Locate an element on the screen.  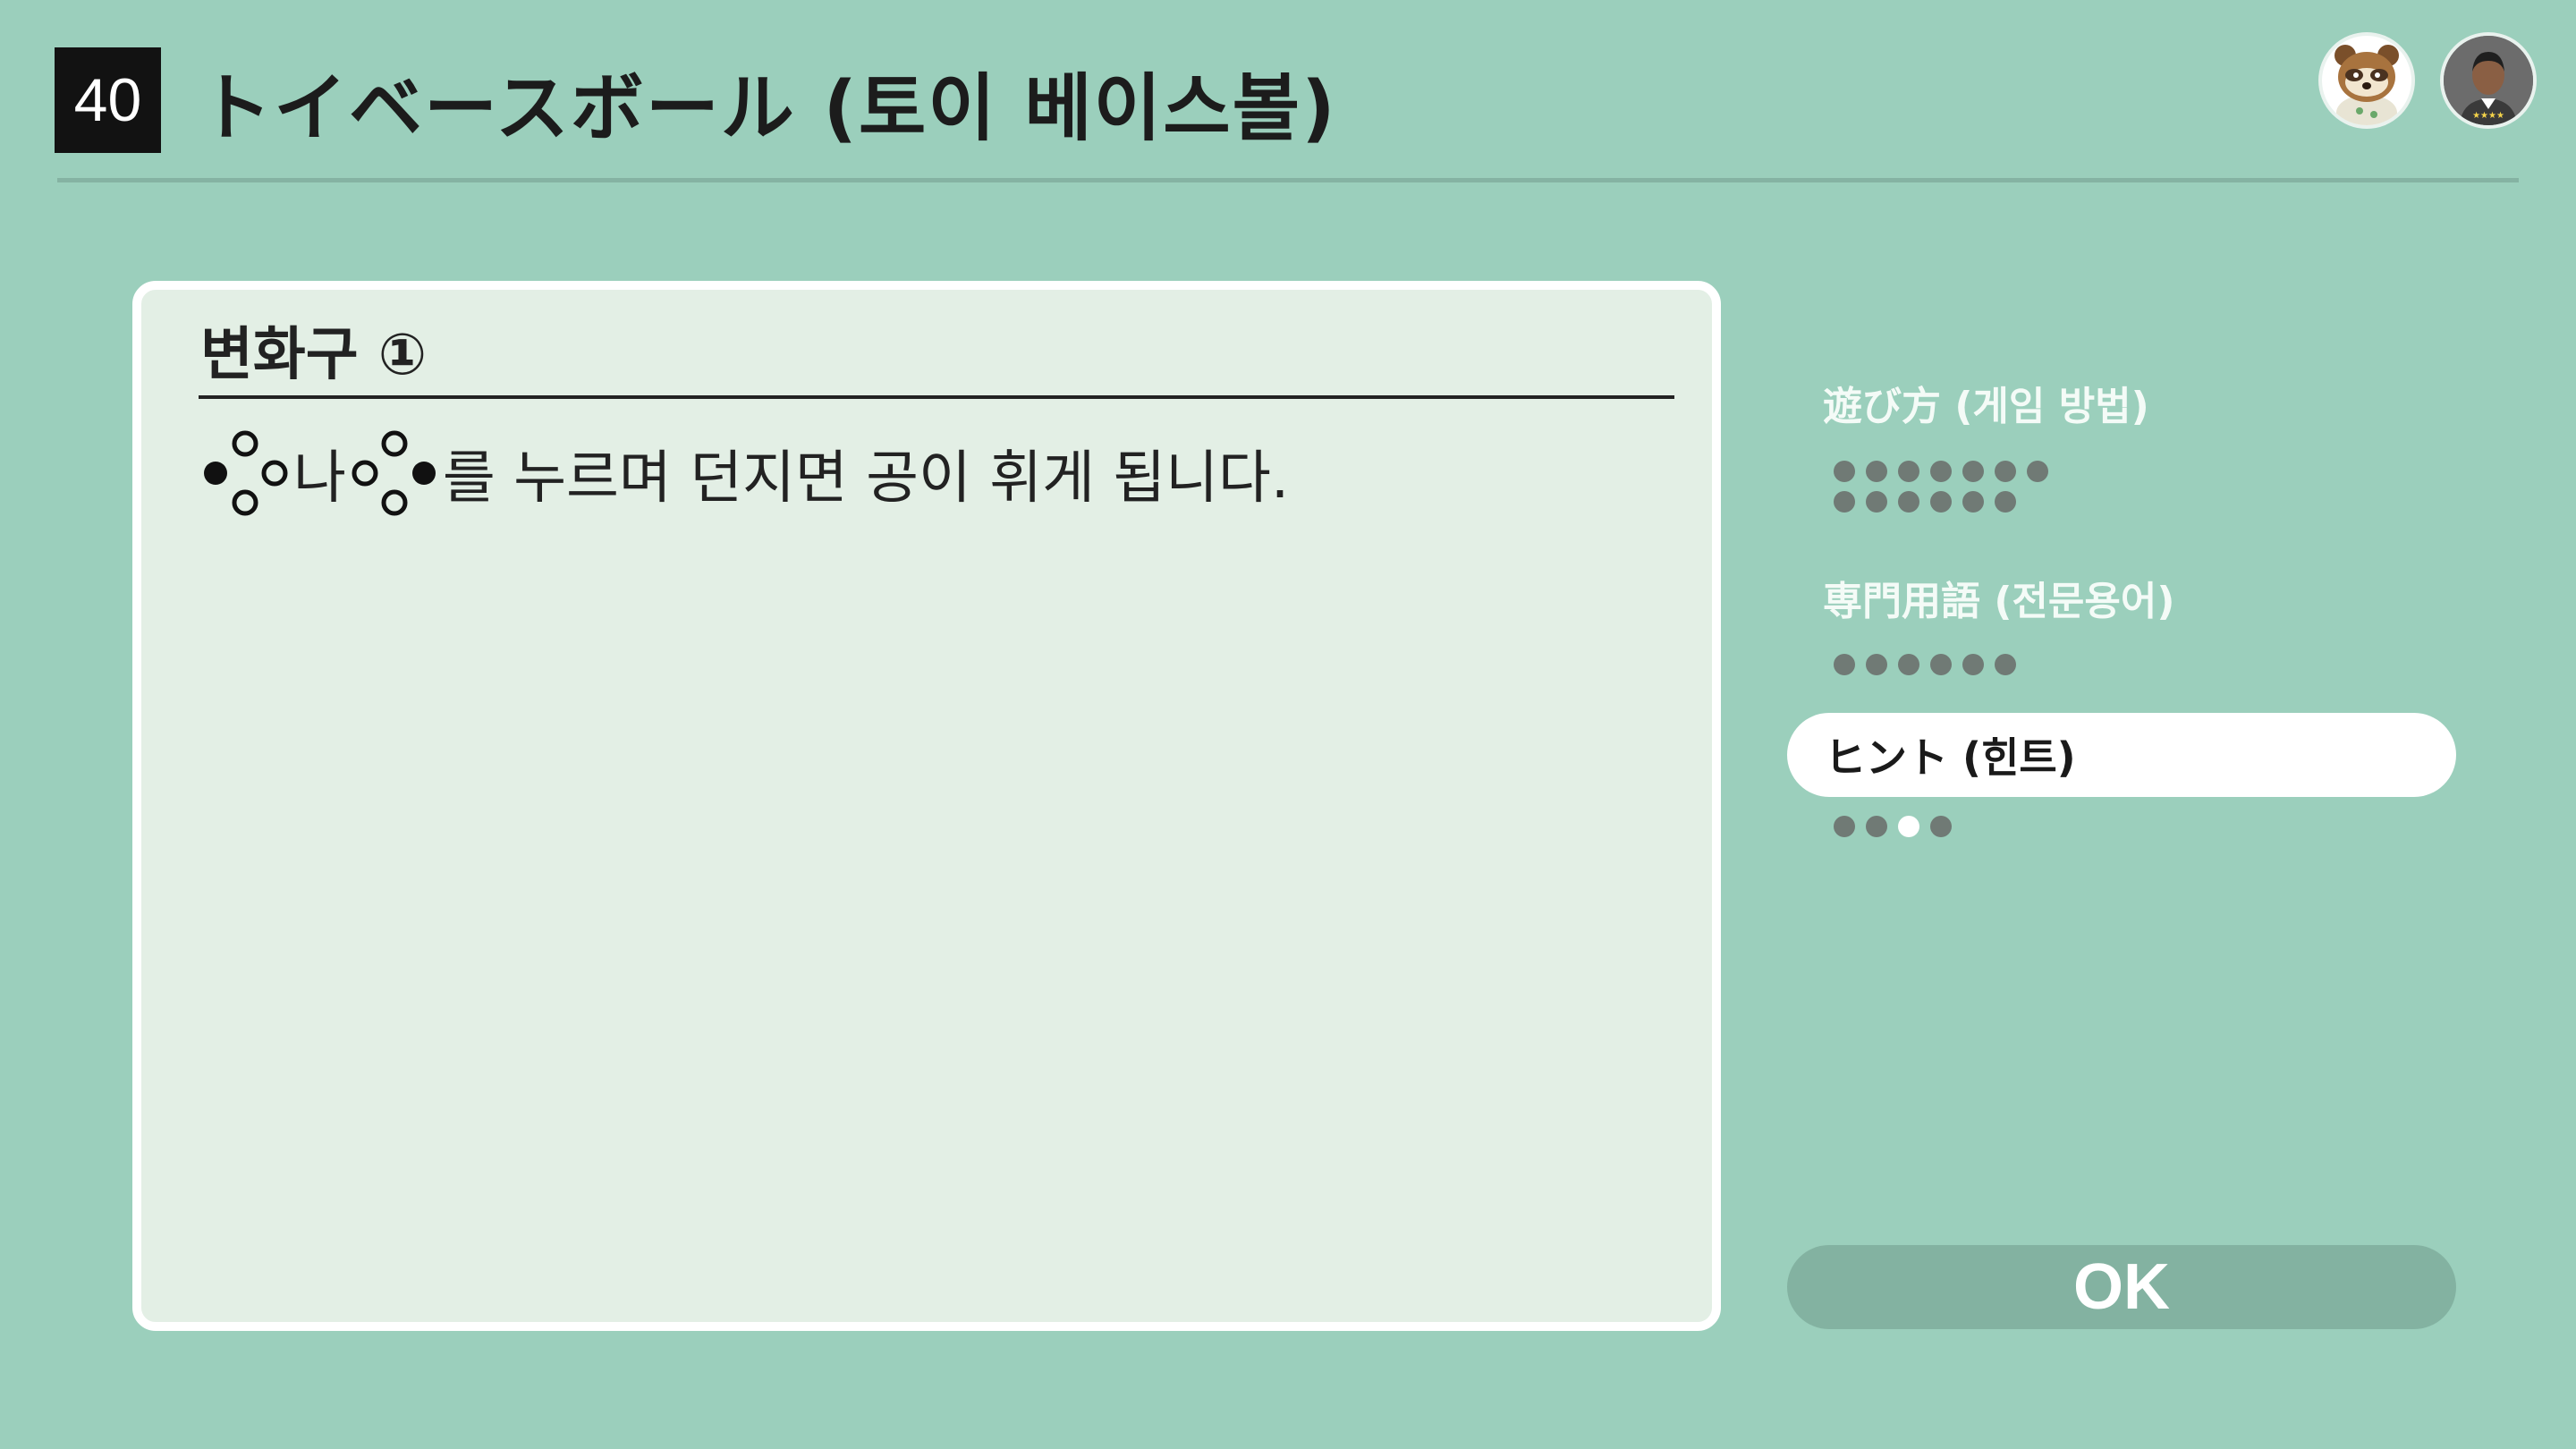
page-dot-current is located at coordinates (1908, 826).